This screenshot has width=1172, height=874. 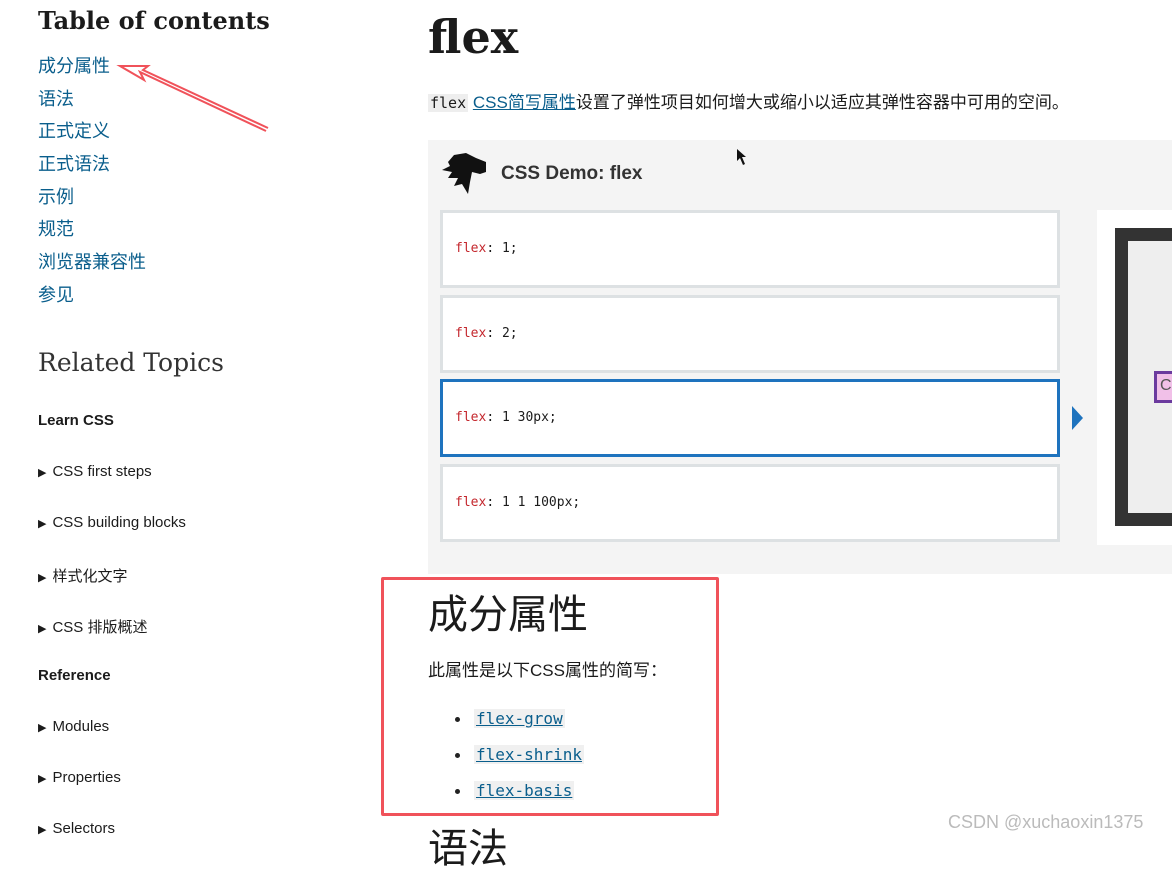 I want to click on sidebar-item: ▶ CSS 排版概述, so click(x=92, y=626).